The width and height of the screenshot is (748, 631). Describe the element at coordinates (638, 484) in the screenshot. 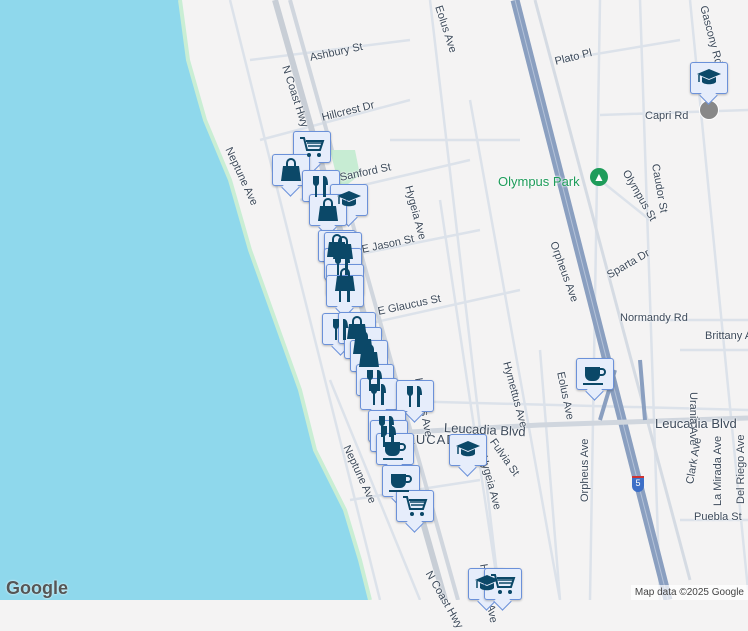

I see `interstate-shield: 5` at that location.